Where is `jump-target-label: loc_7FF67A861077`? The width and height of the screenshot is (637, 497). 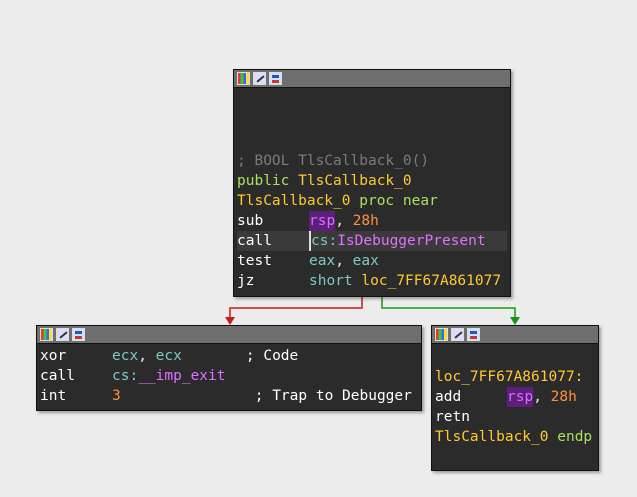
jump-target-label: loc_7FF67A861077 is located at coordinates (431, 281).